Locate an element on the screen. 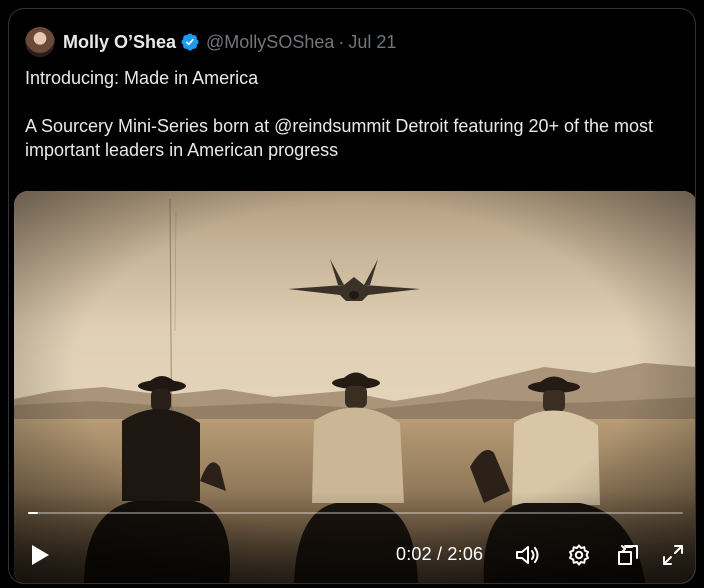 Image resolution: width=704 pixels, height=588 pixels. settings-button is located at coordinates (579, 555).